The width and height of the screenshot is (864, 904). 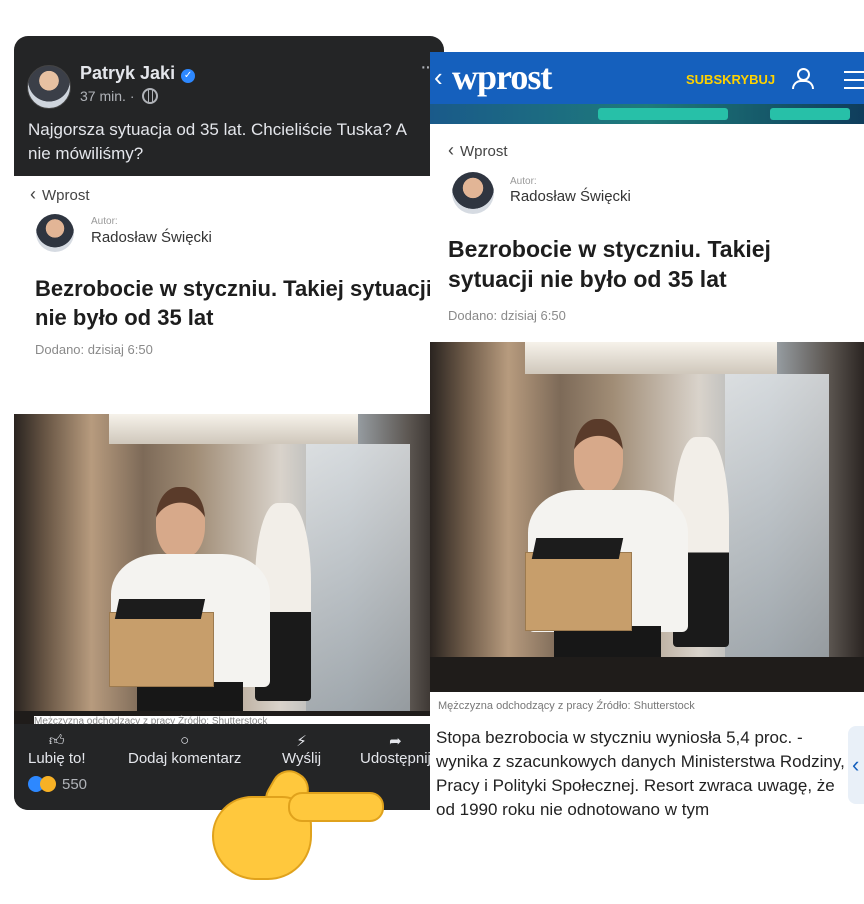 I want to click on subscribe-button: SUBSKRYBUJ, so click(x=730, y=79).